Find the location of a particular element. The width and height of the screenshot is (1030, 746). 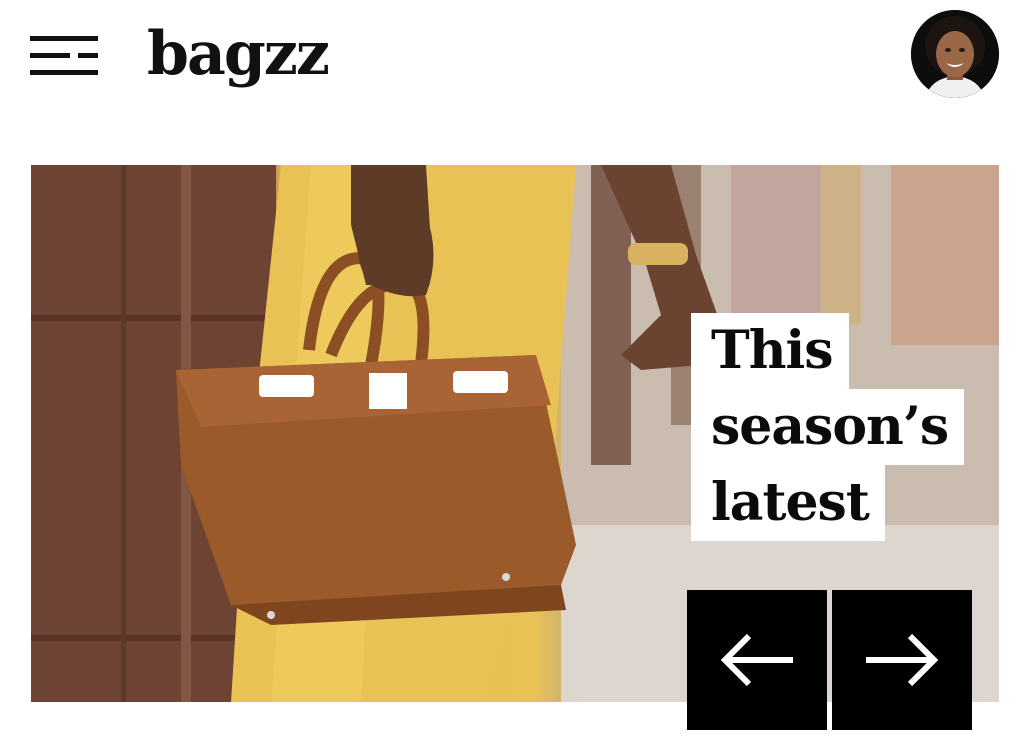

arrow-right-icon is located at coordinates (902, 660).